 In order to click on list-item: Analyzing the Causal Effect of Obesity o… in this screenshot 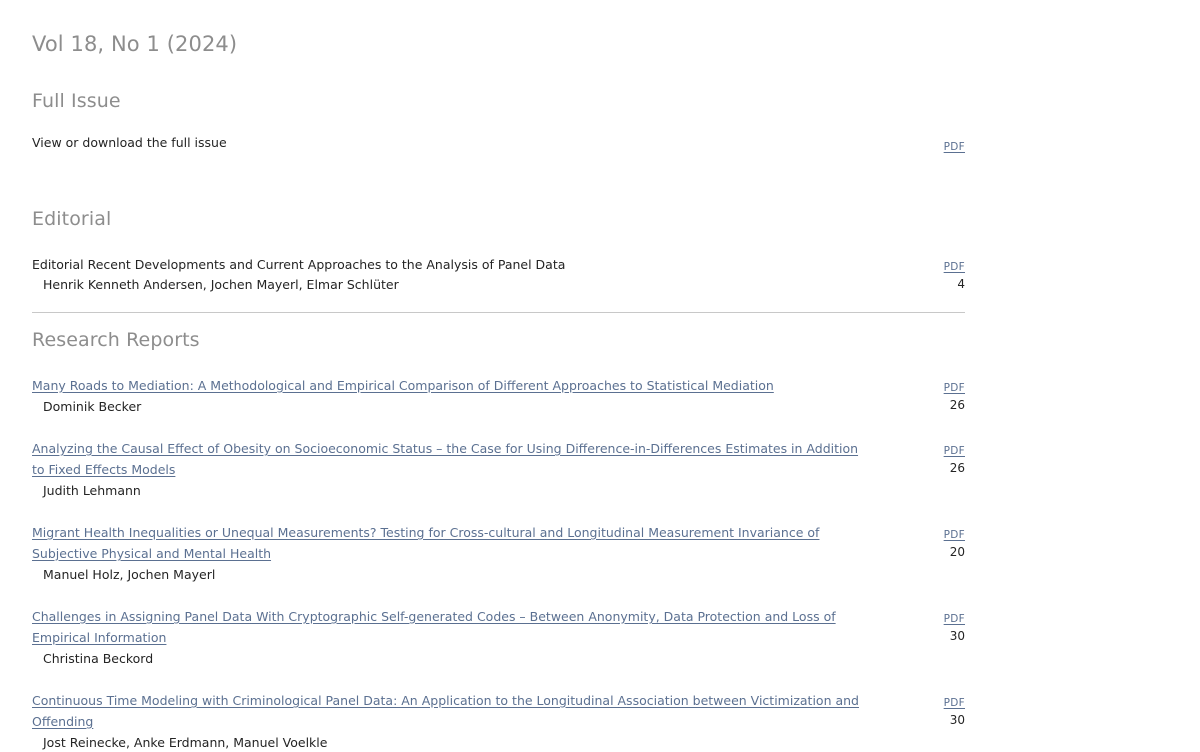, I will do `click(498, 469)`.